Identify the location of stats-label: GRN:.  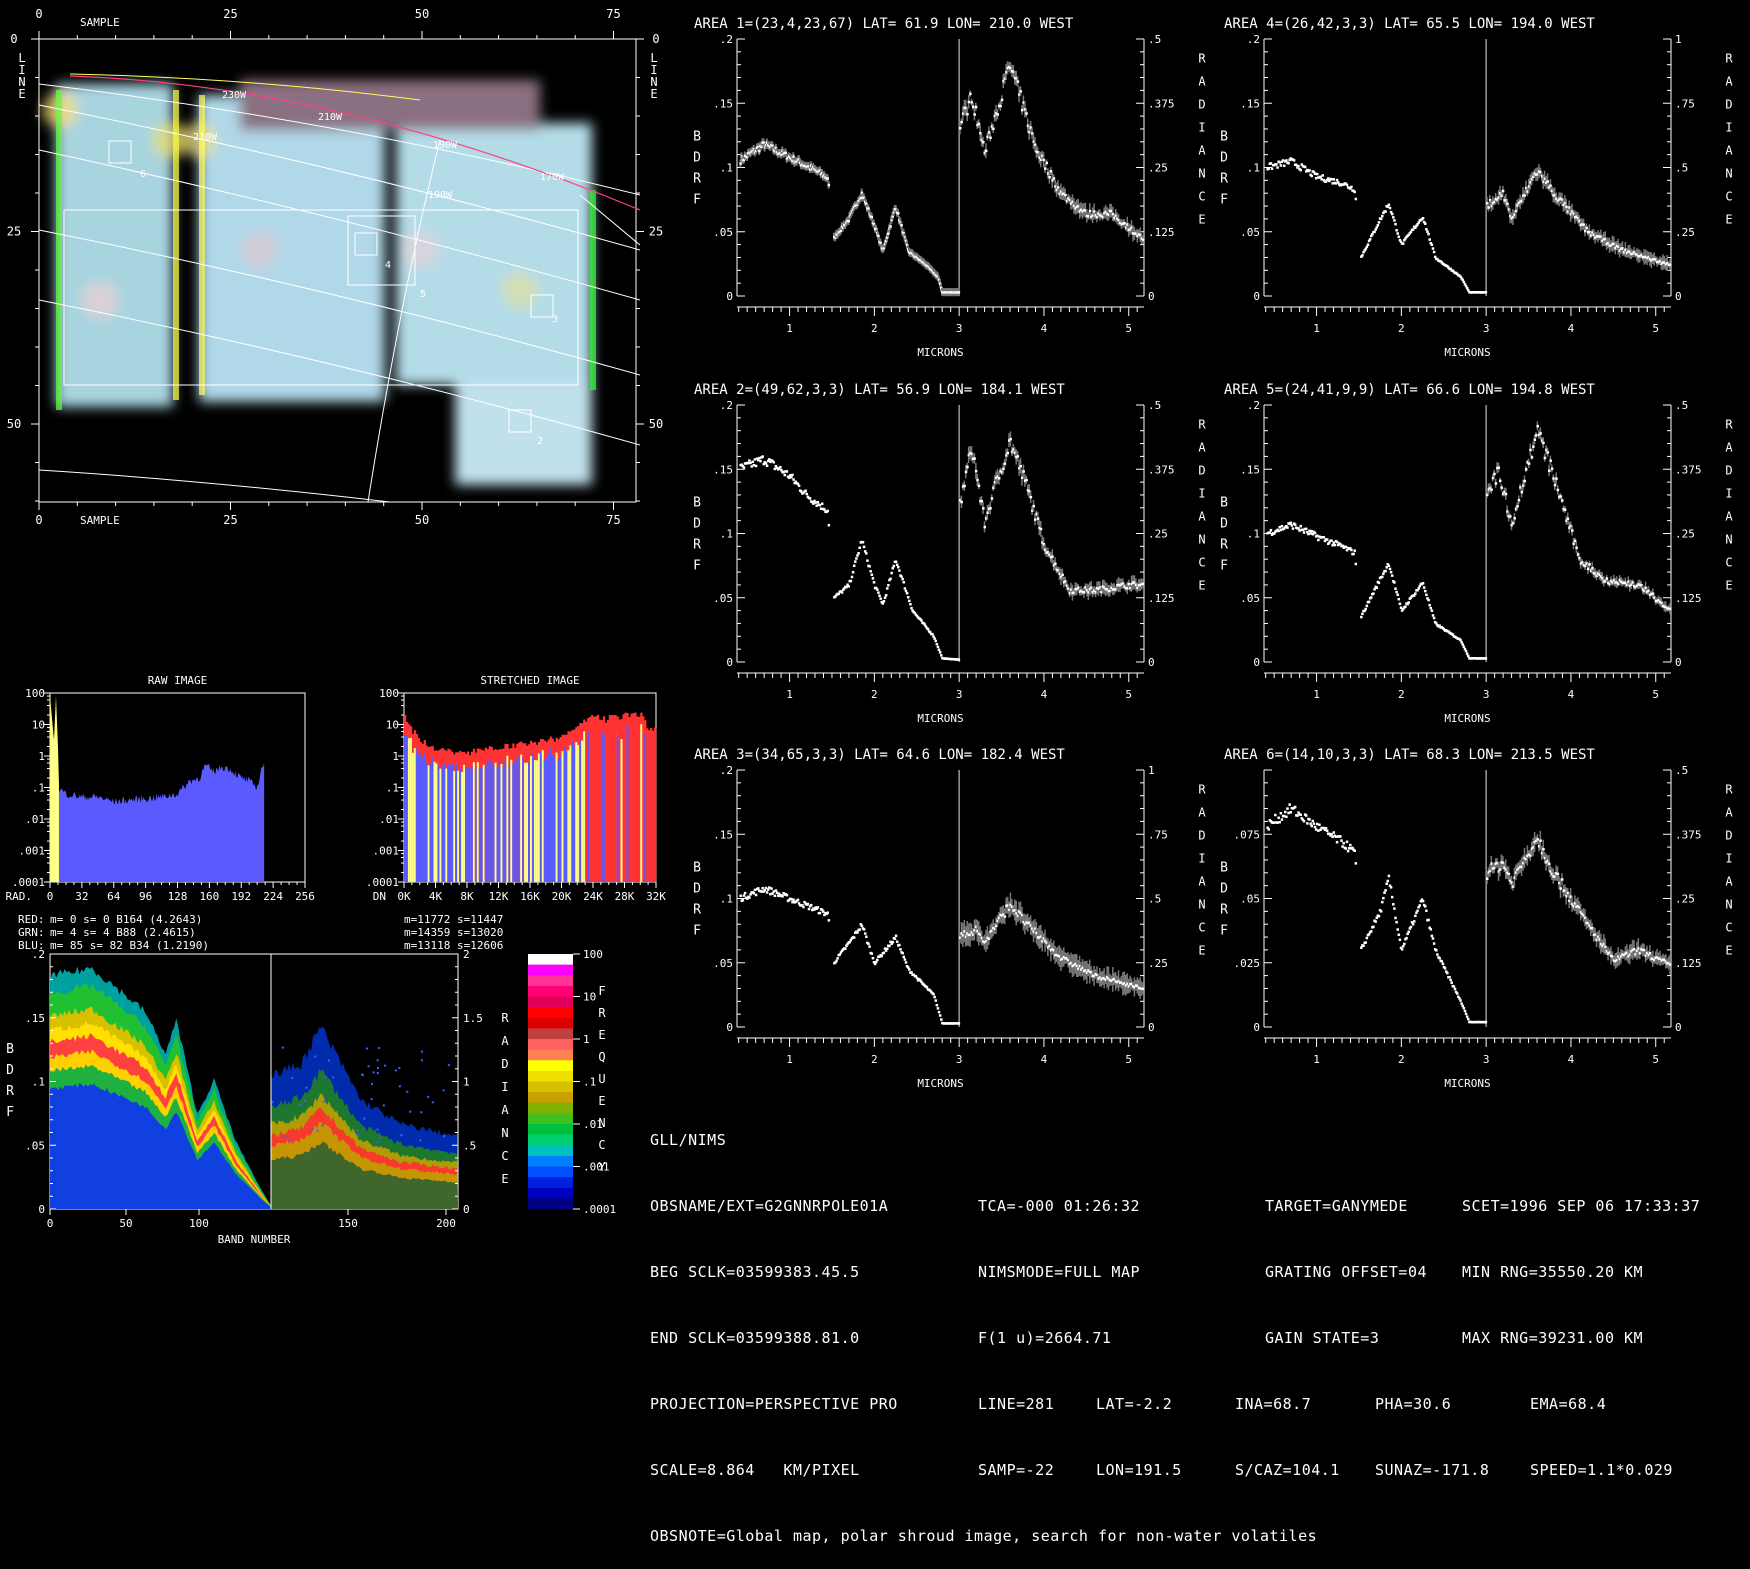
(31, 932).